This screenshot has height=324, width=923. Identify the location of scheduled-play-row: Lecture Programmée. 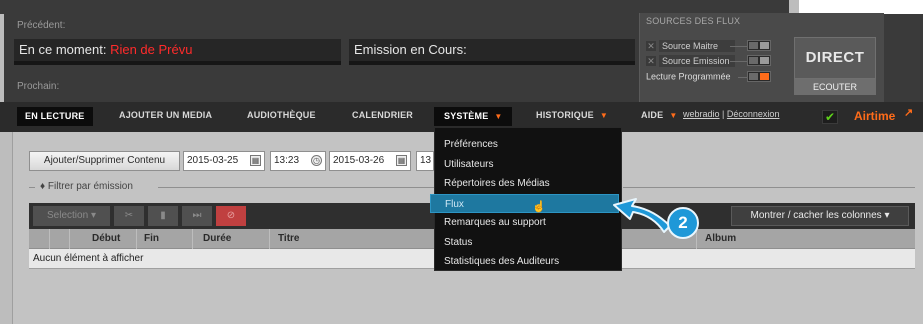
(688, 77).